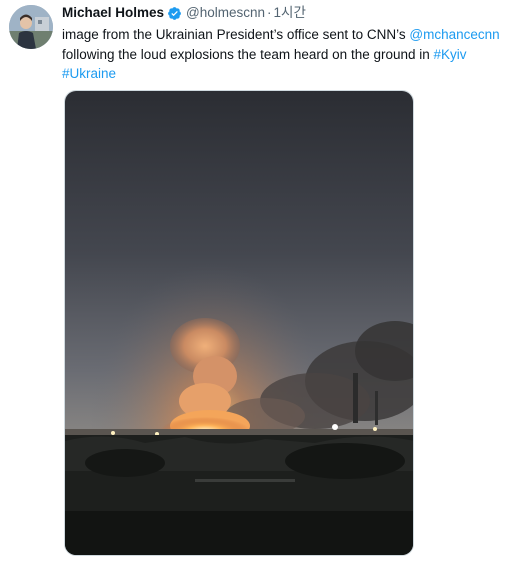 This screenshot has height=565, width=530. I want to click on hashtag-ukraine-link: #Ukraine, so click(89, 73).